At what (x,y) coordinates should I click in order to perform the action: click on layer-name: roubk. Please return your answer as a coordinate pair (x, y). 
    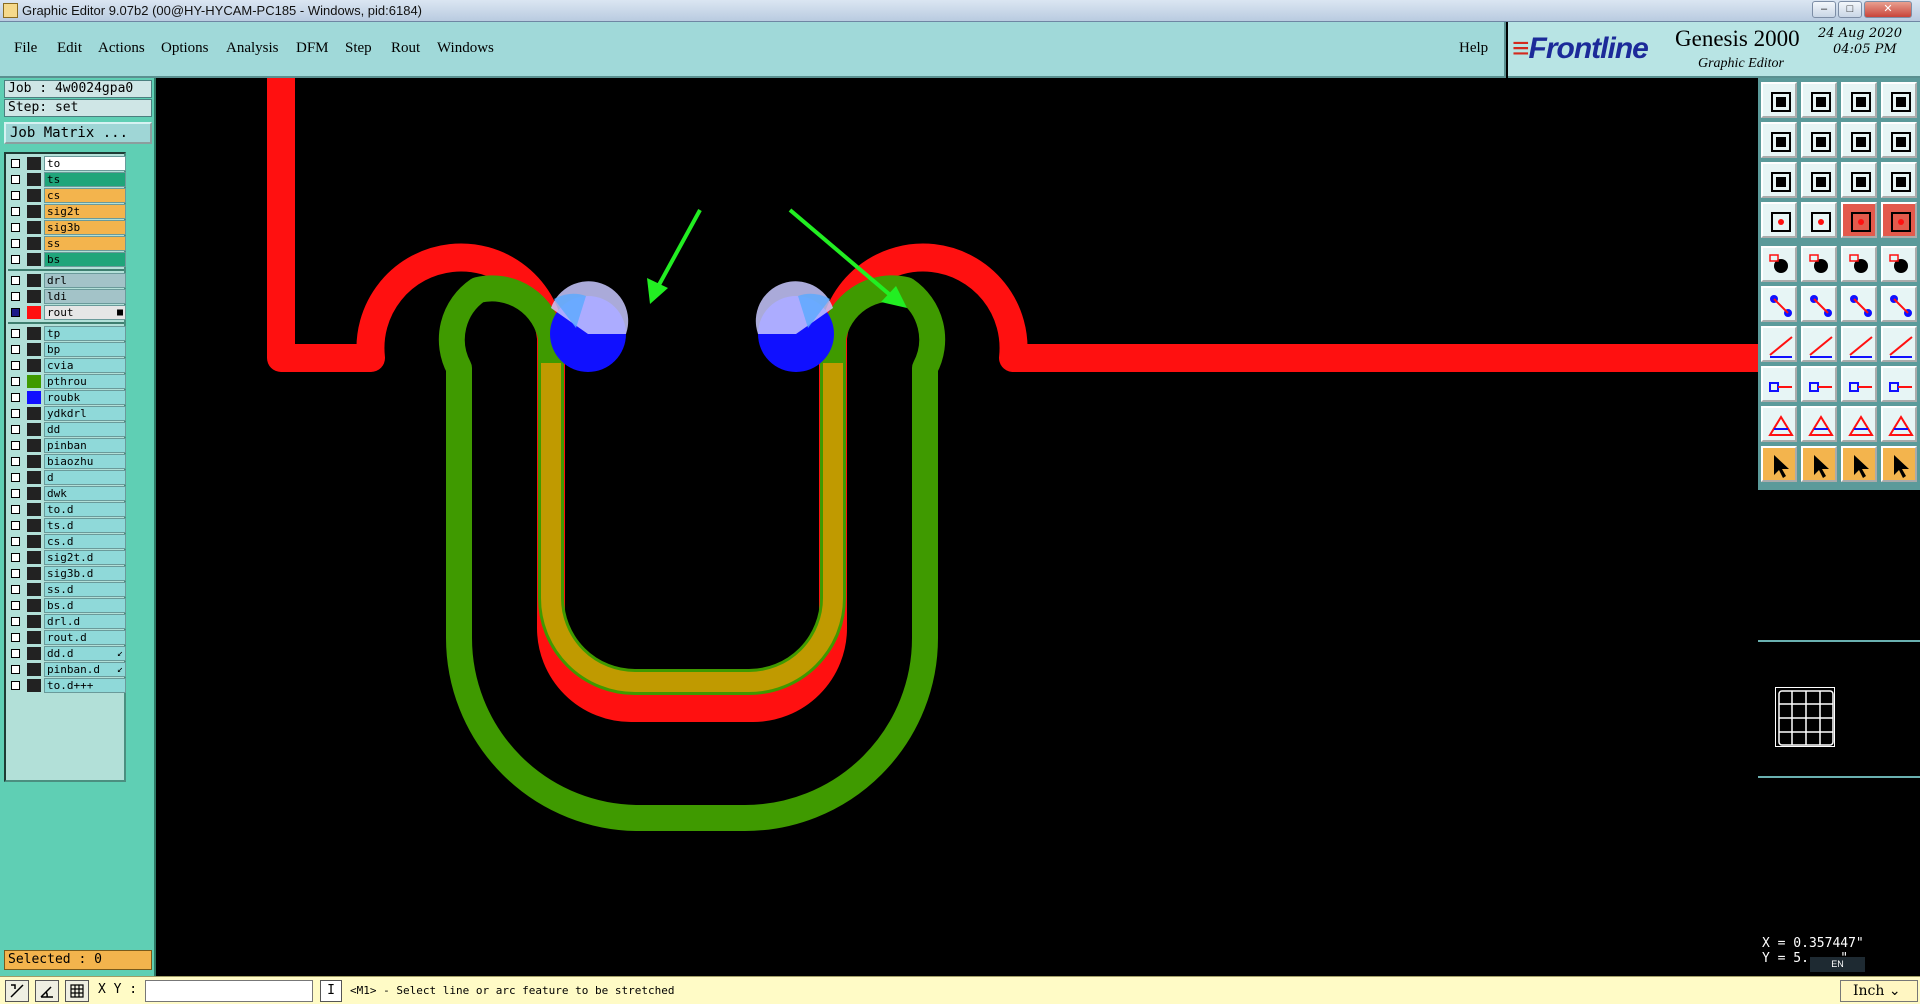
    Looking at the image, I should click on (85, 397).